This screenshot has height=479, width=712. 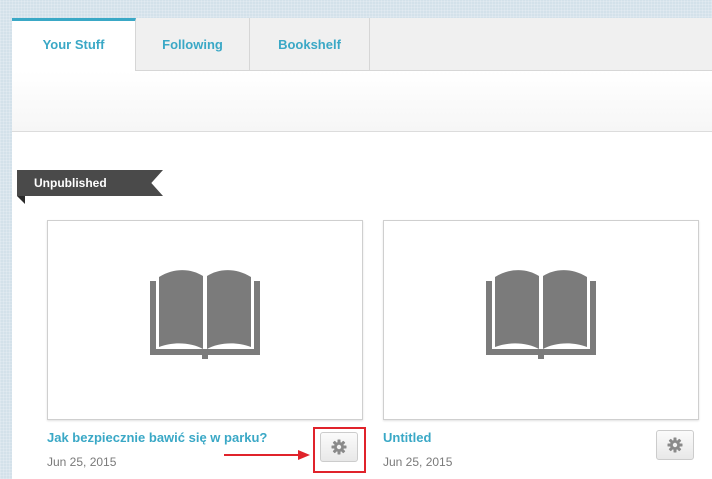 I want to click on toolbar-strip, so click(x=362, y=101).